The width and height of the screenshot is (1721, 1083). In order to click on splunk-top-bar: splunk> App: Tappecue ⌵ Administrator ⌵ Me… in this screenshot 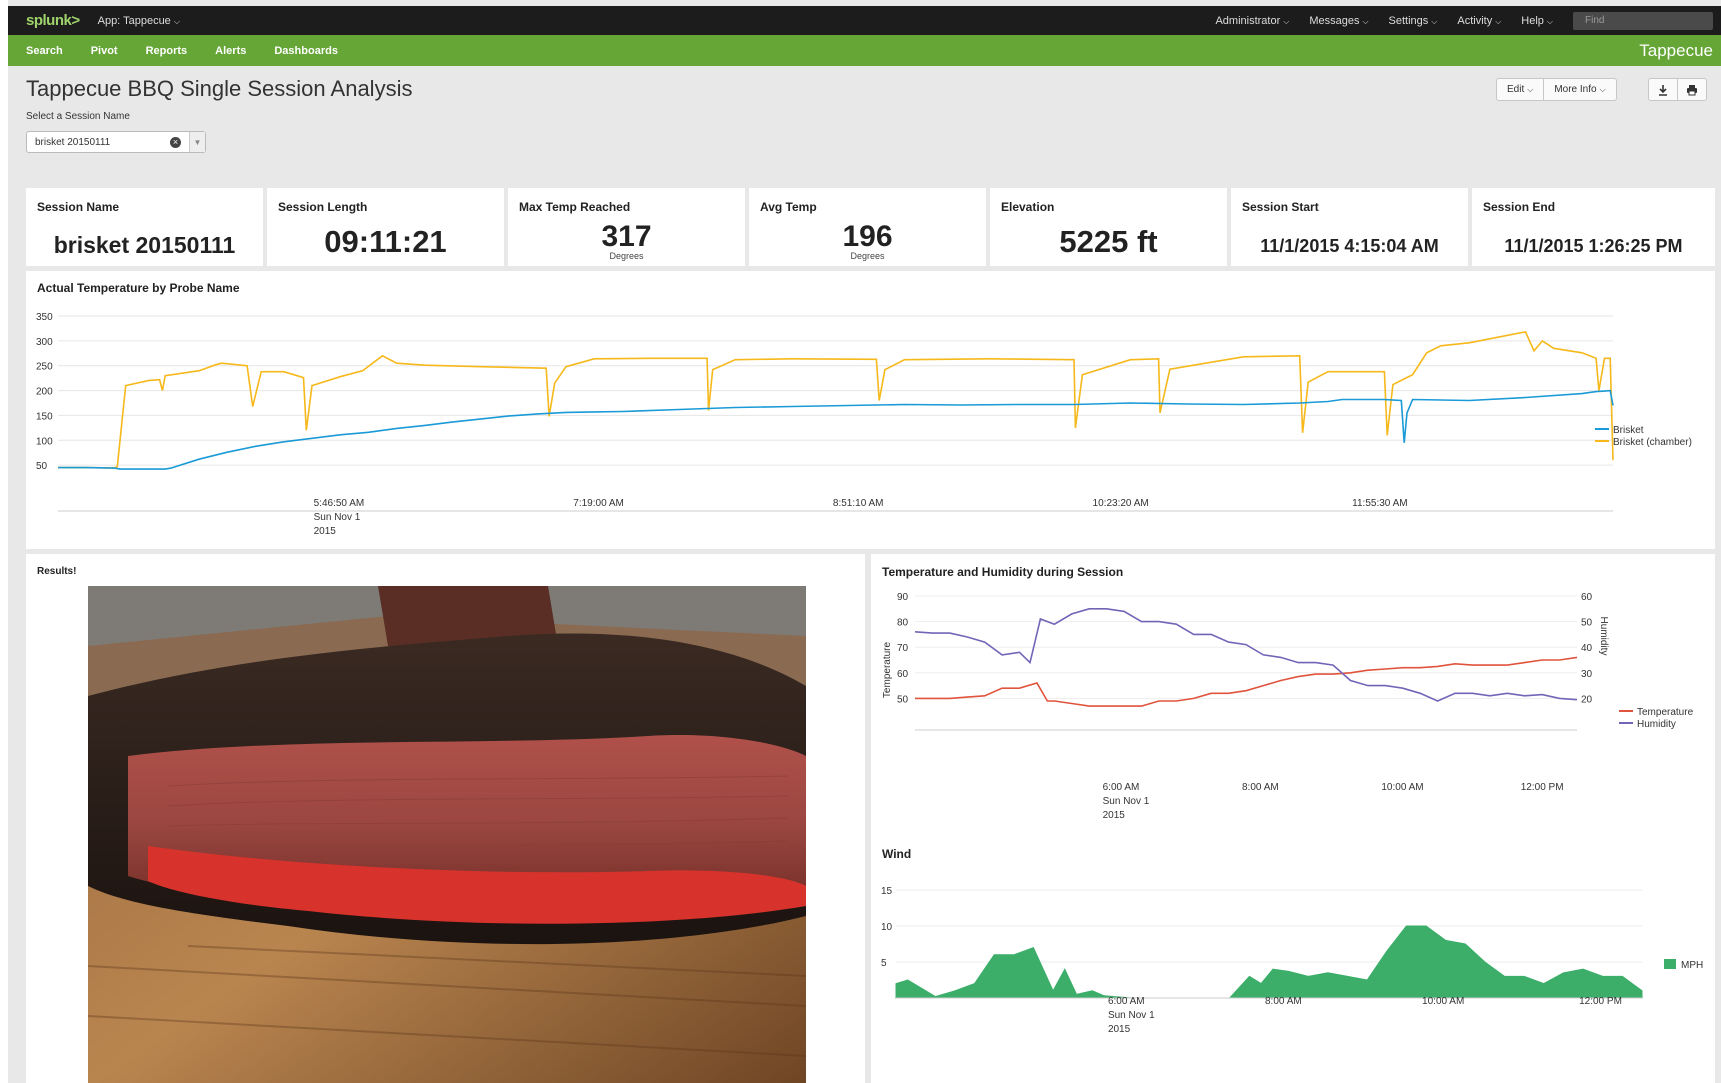, I will do `click(864, 20)`.